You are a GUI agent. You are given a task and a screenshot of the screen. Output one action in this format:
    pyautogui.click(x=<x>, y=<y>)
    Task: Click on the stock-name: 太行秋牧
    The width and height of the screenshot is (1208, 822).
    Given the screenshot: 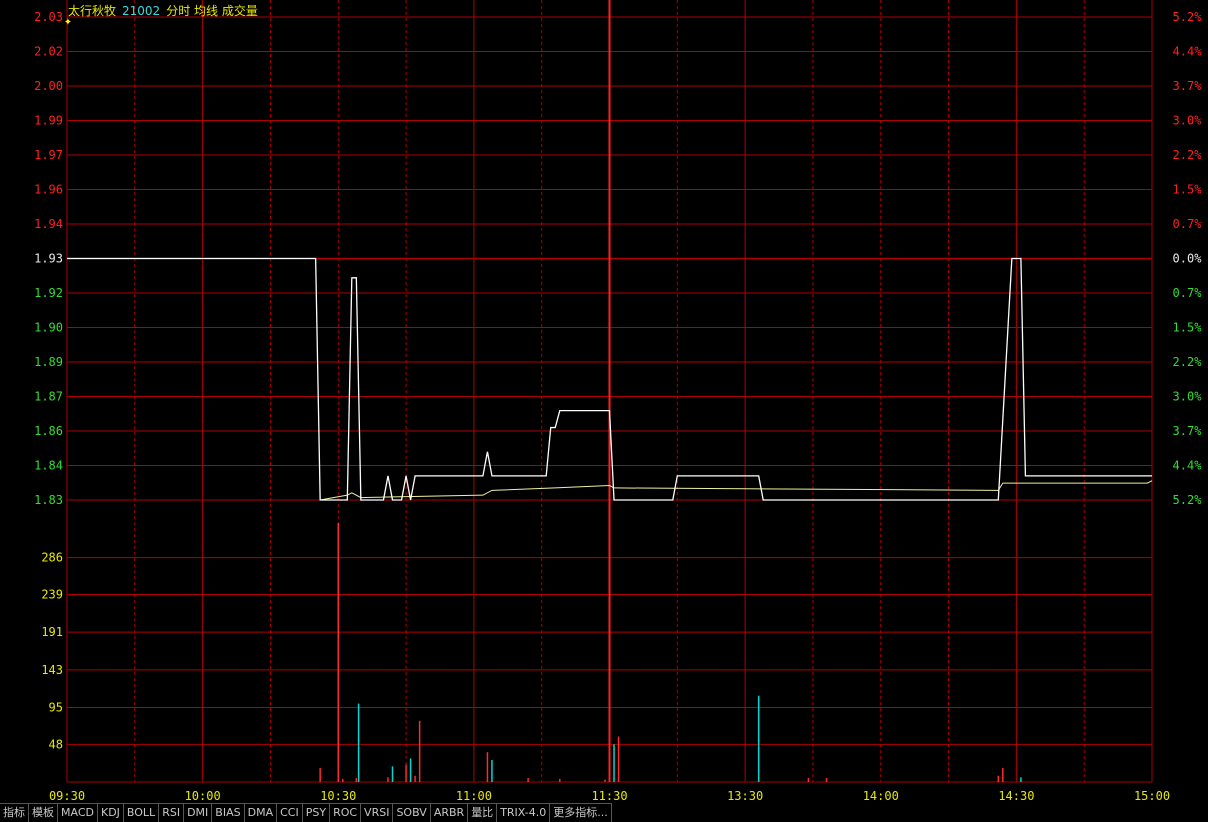 What is the action you would take?
    pyautogui.click(x=92, y=11)
    